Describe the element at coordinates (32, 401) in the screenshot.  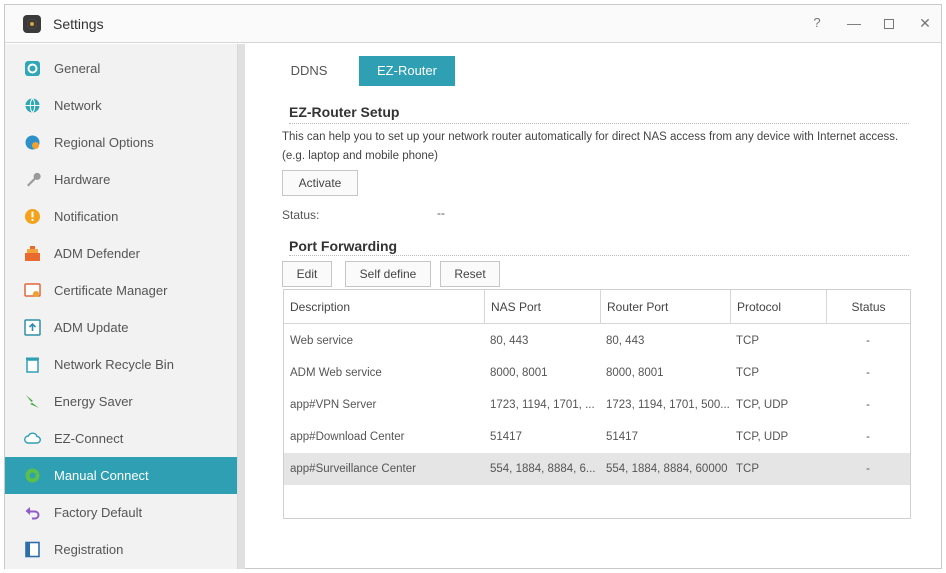
I see `energy-saver-icon` at that location.